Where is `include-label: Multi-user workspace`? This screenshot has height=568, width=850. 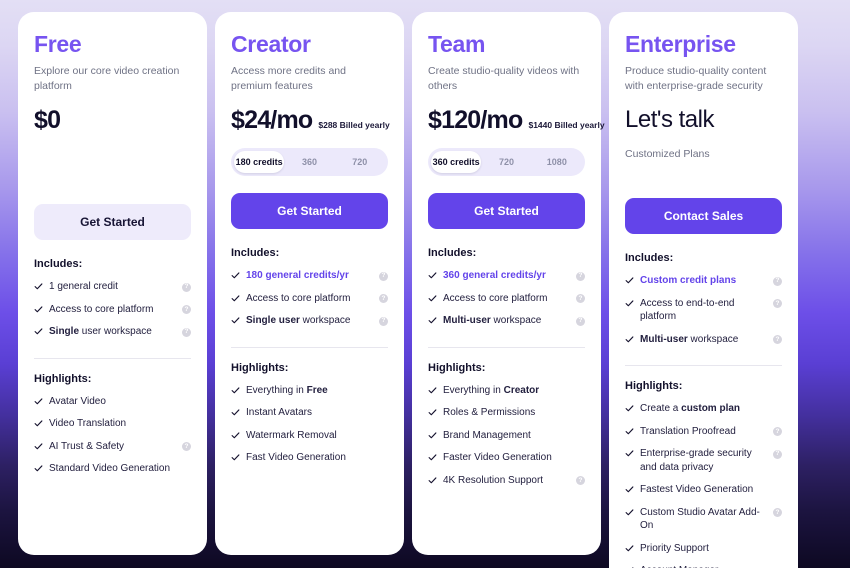
include-label: Multi-user workspace is located at coordinates (689, 339).